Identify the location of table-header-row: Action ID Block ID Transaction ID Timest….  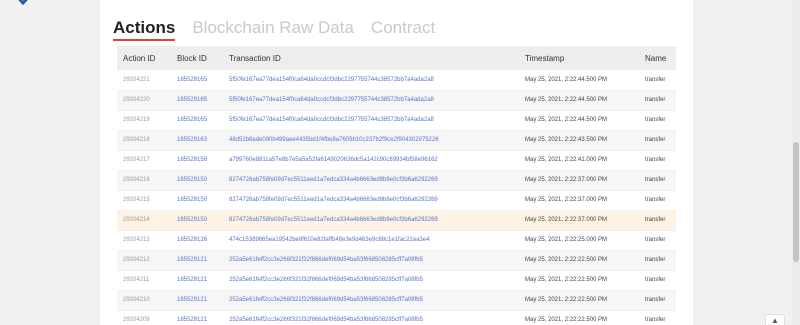
(396, 58).